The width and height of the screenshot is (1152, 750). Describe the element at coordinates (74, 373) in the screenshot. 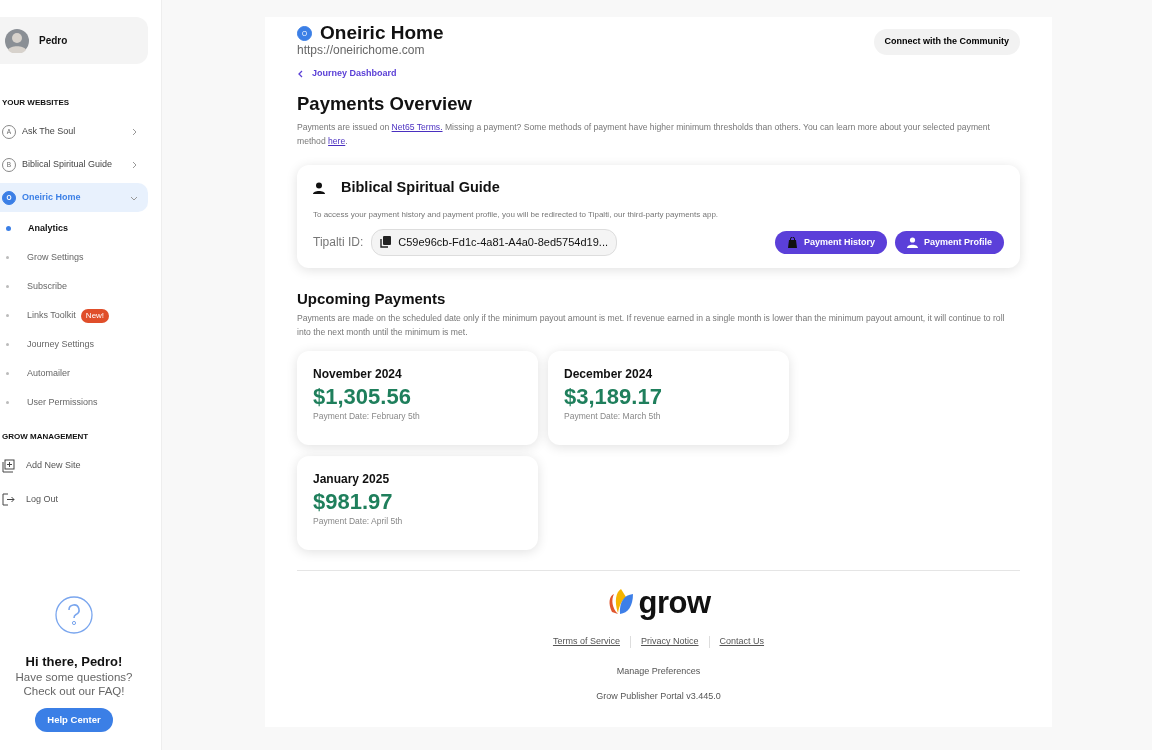

I see `nav-item: Automailer` at that location.